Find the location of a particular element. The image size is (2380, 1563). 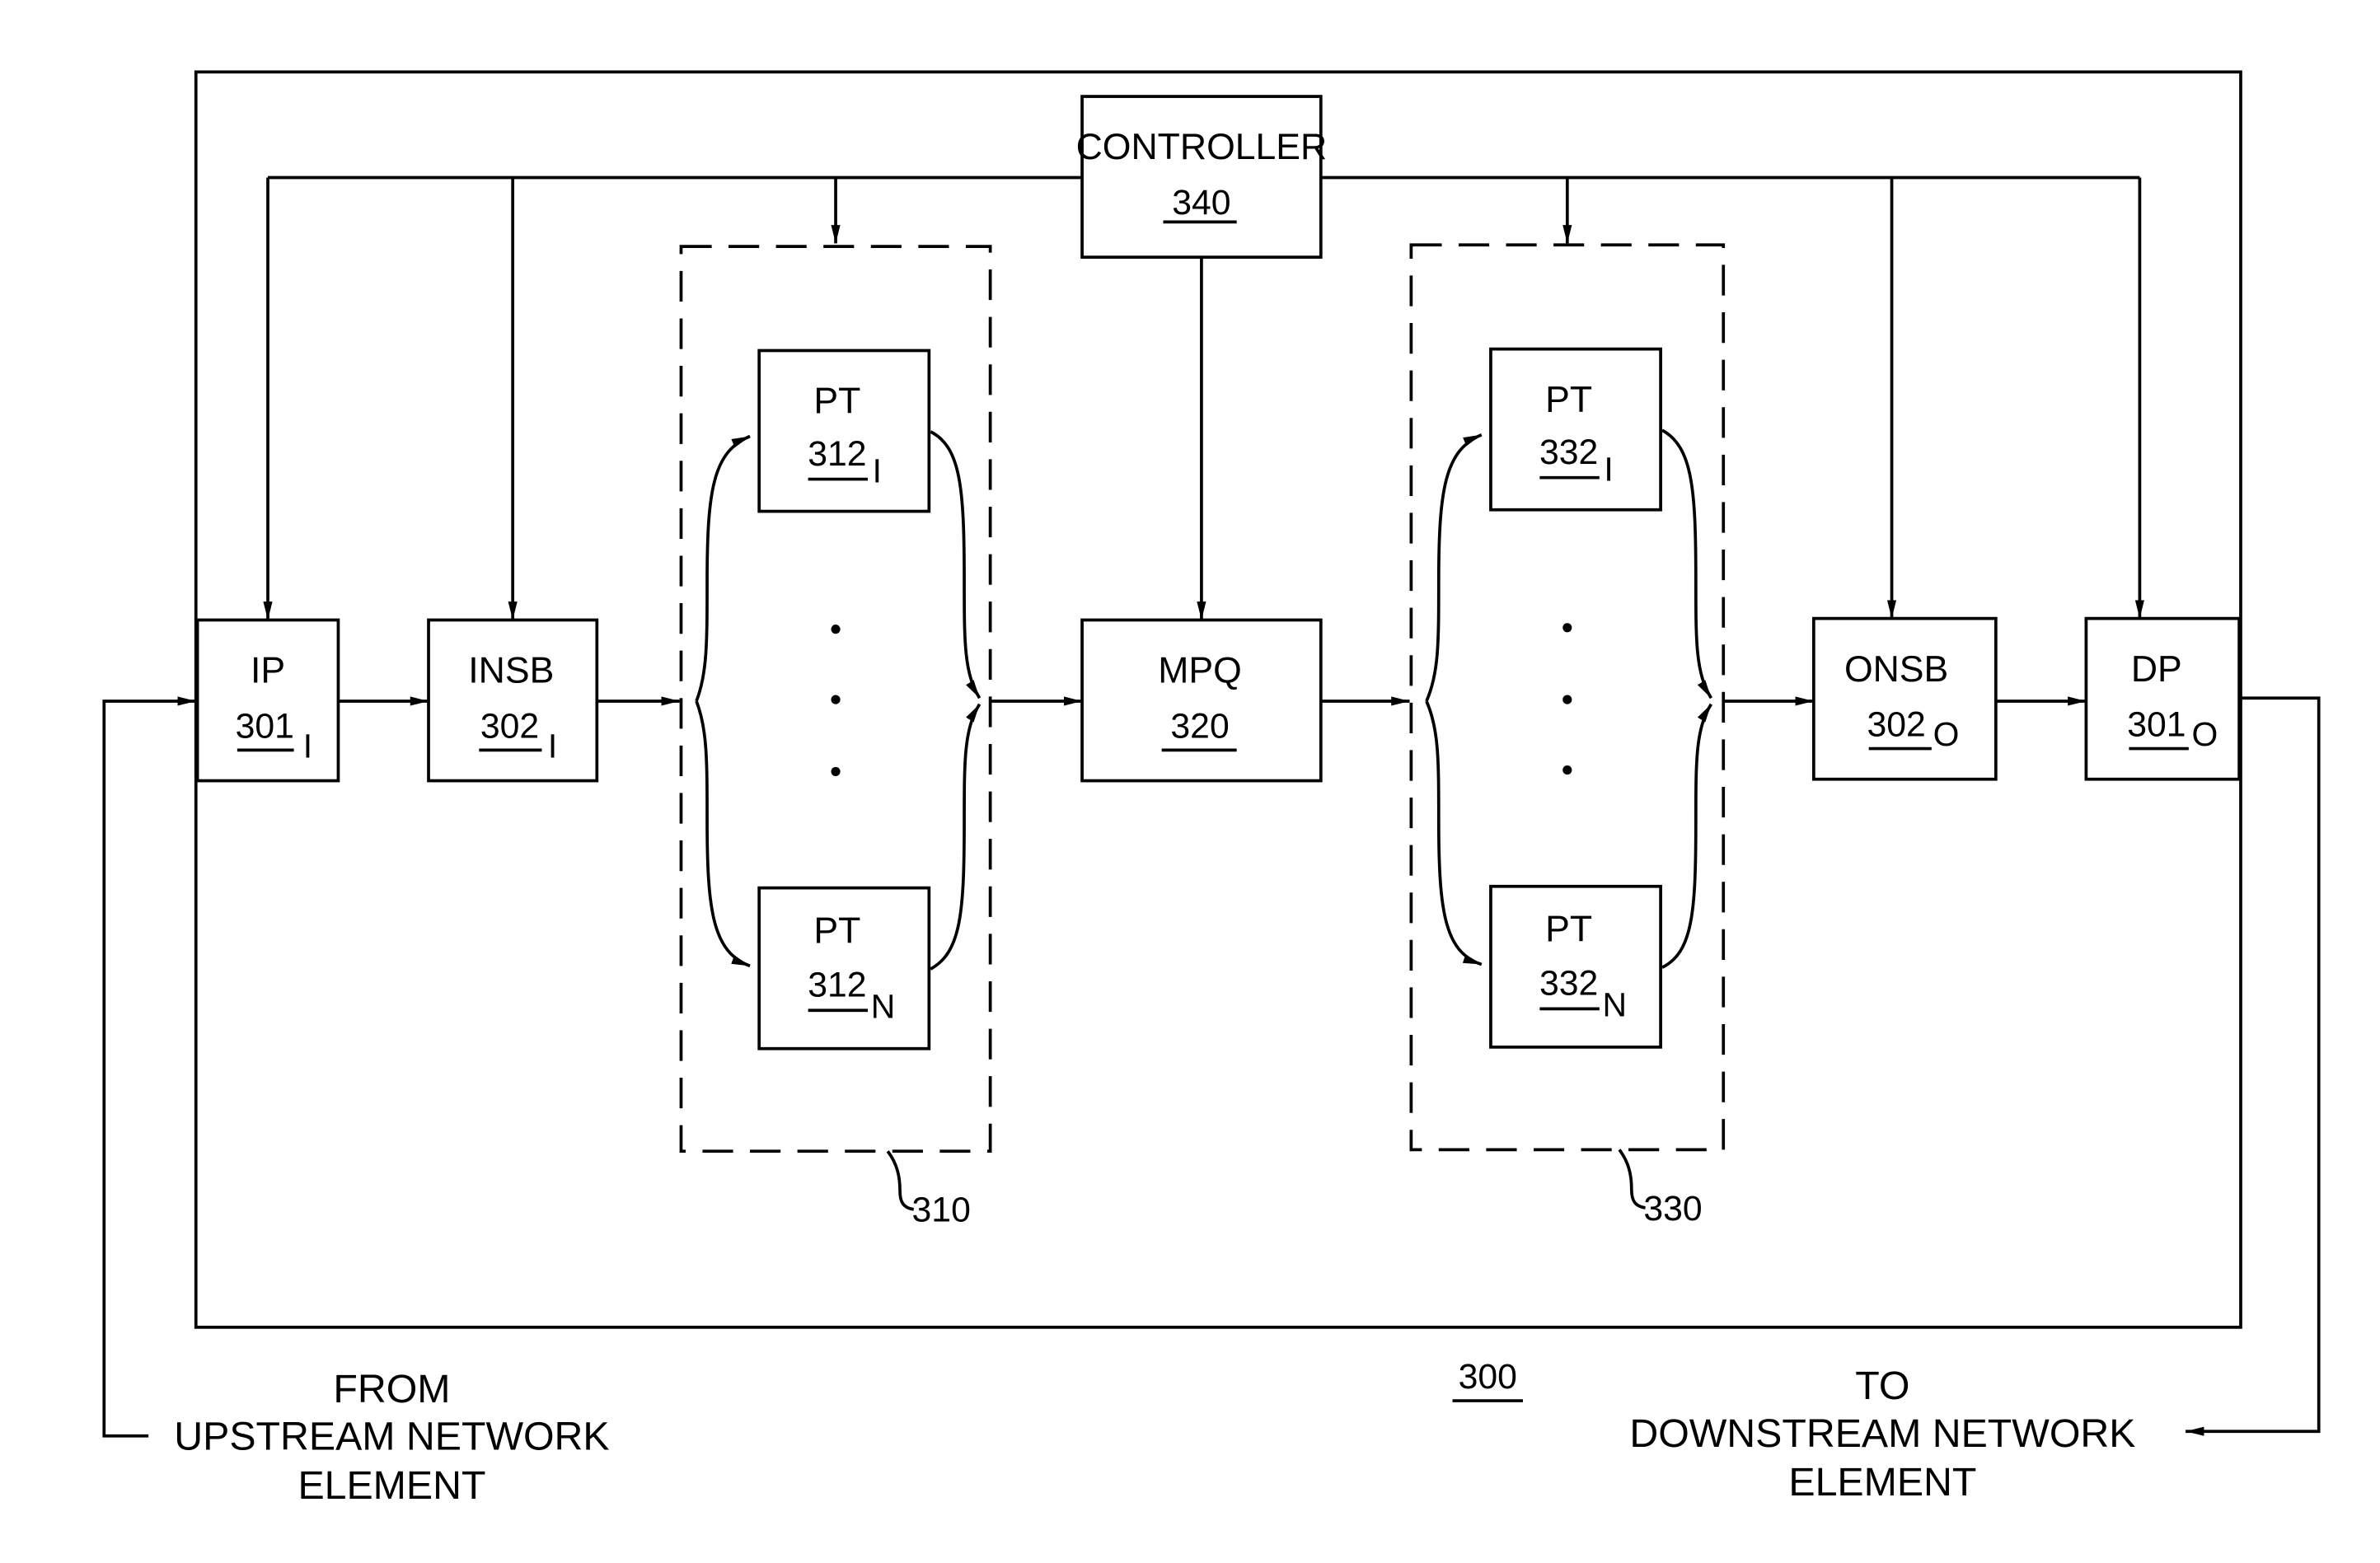

caption-line: TO is located at coordinates (1882, 1386).